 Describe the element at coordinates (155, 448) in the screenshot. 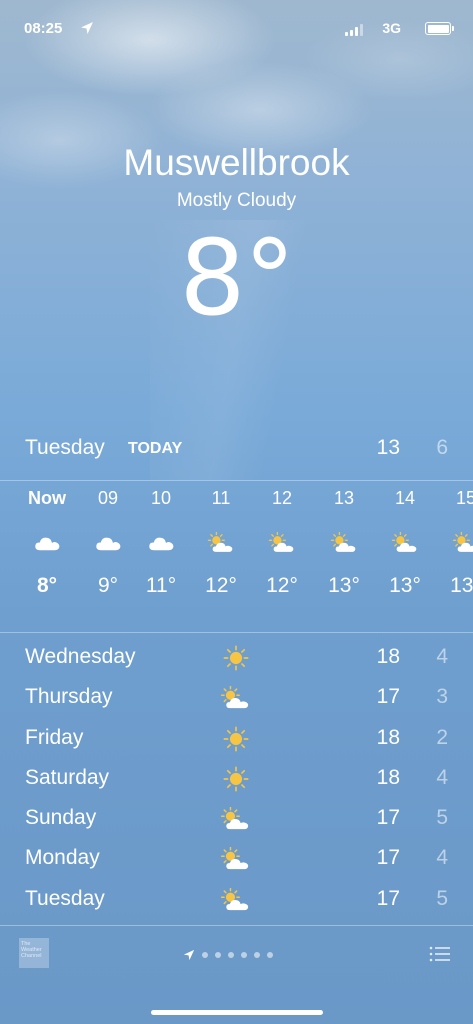

I see `today-tag: TODAY` at that location.